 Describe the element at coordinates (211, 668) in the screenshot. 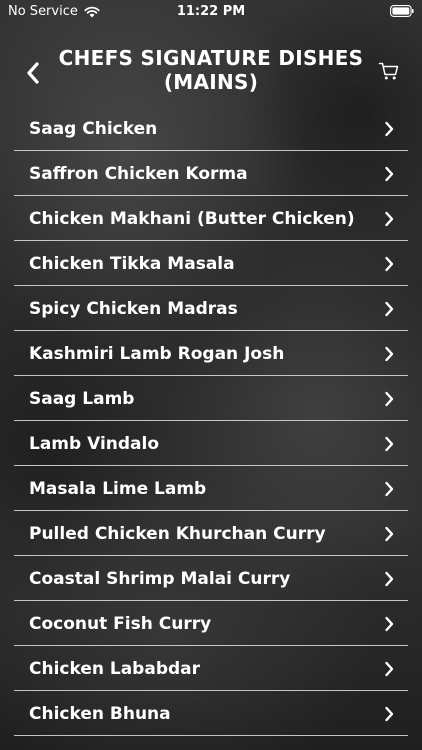

I see `list-item: Chicken Lababdar` at that location.